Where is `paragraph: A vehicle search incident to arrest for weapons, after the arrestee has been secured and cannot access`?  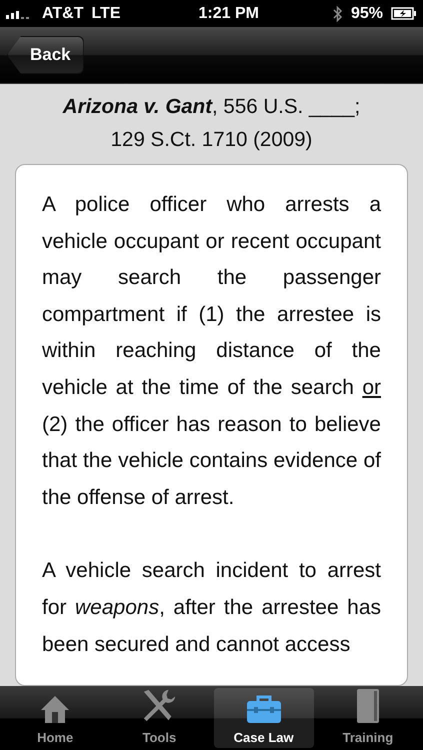
paragraph: A vehicle search incident to arrest for weapons, after the arrestee has been secured and cannot access is located at coordinates (211, 608).